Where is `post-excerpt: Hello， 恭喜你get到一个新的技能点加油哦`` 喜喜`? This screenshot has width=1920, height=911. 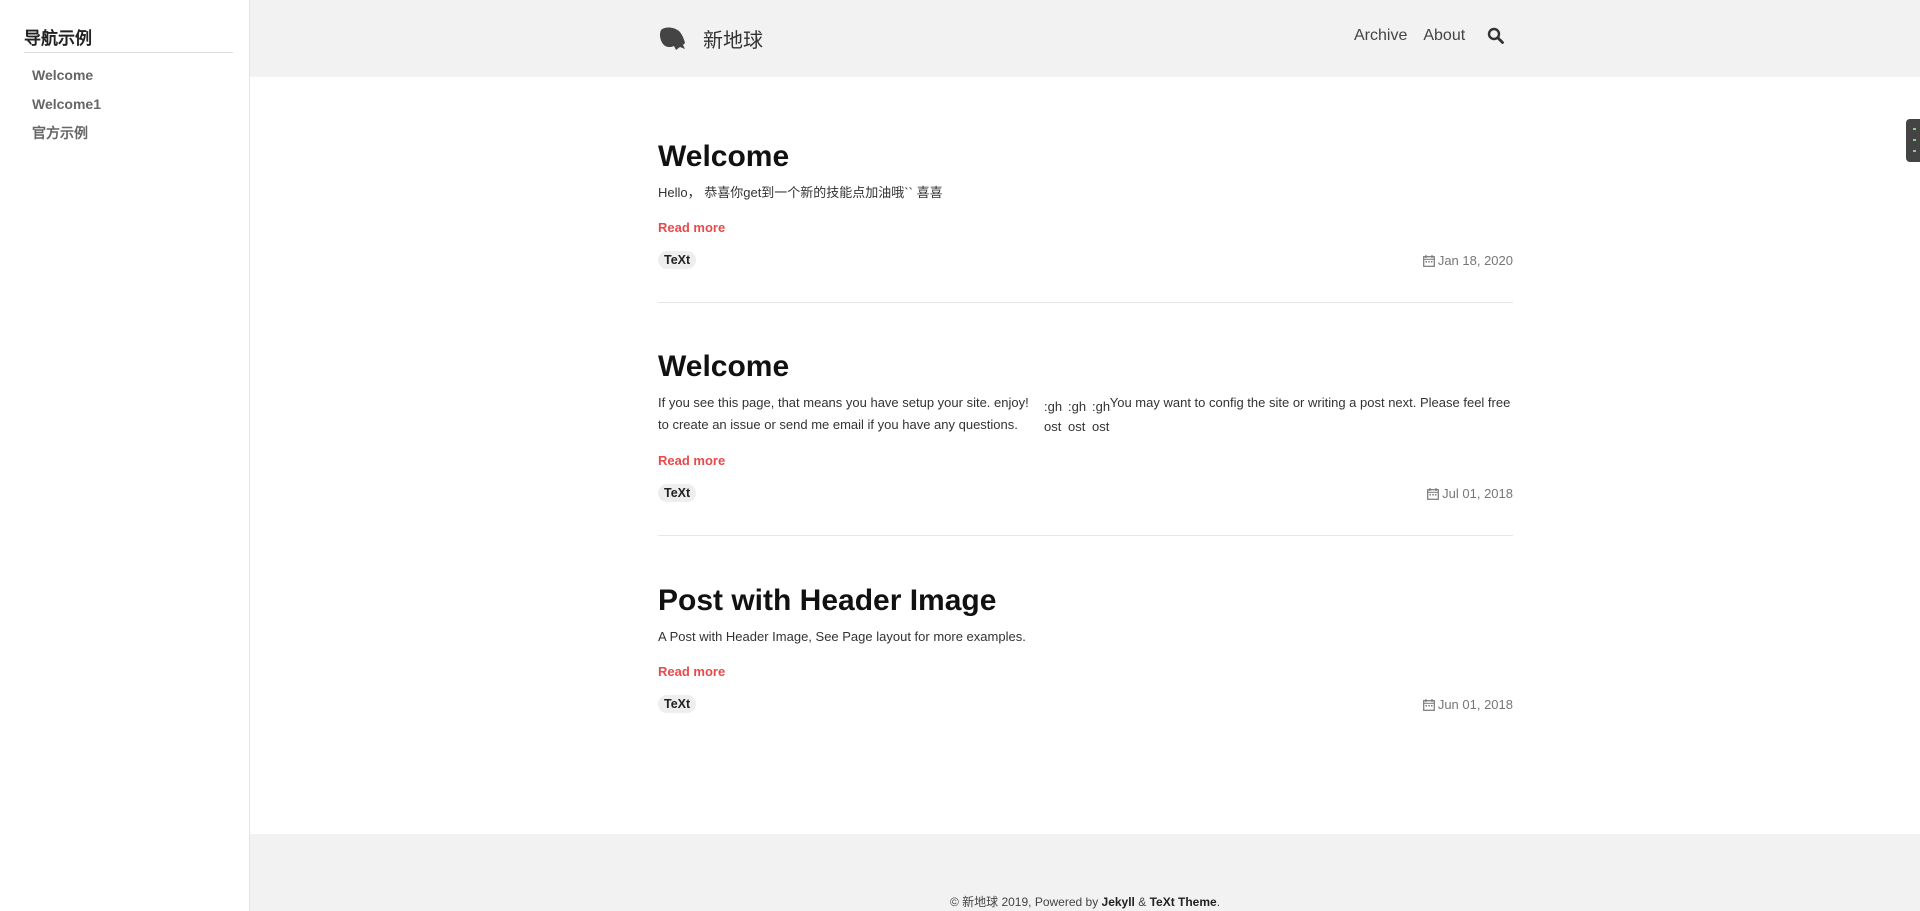 post-excerpt: Hello， 恭喜你get到一个新的技能点加油哦`` 喜喜 is located at coordinates (800, 192).